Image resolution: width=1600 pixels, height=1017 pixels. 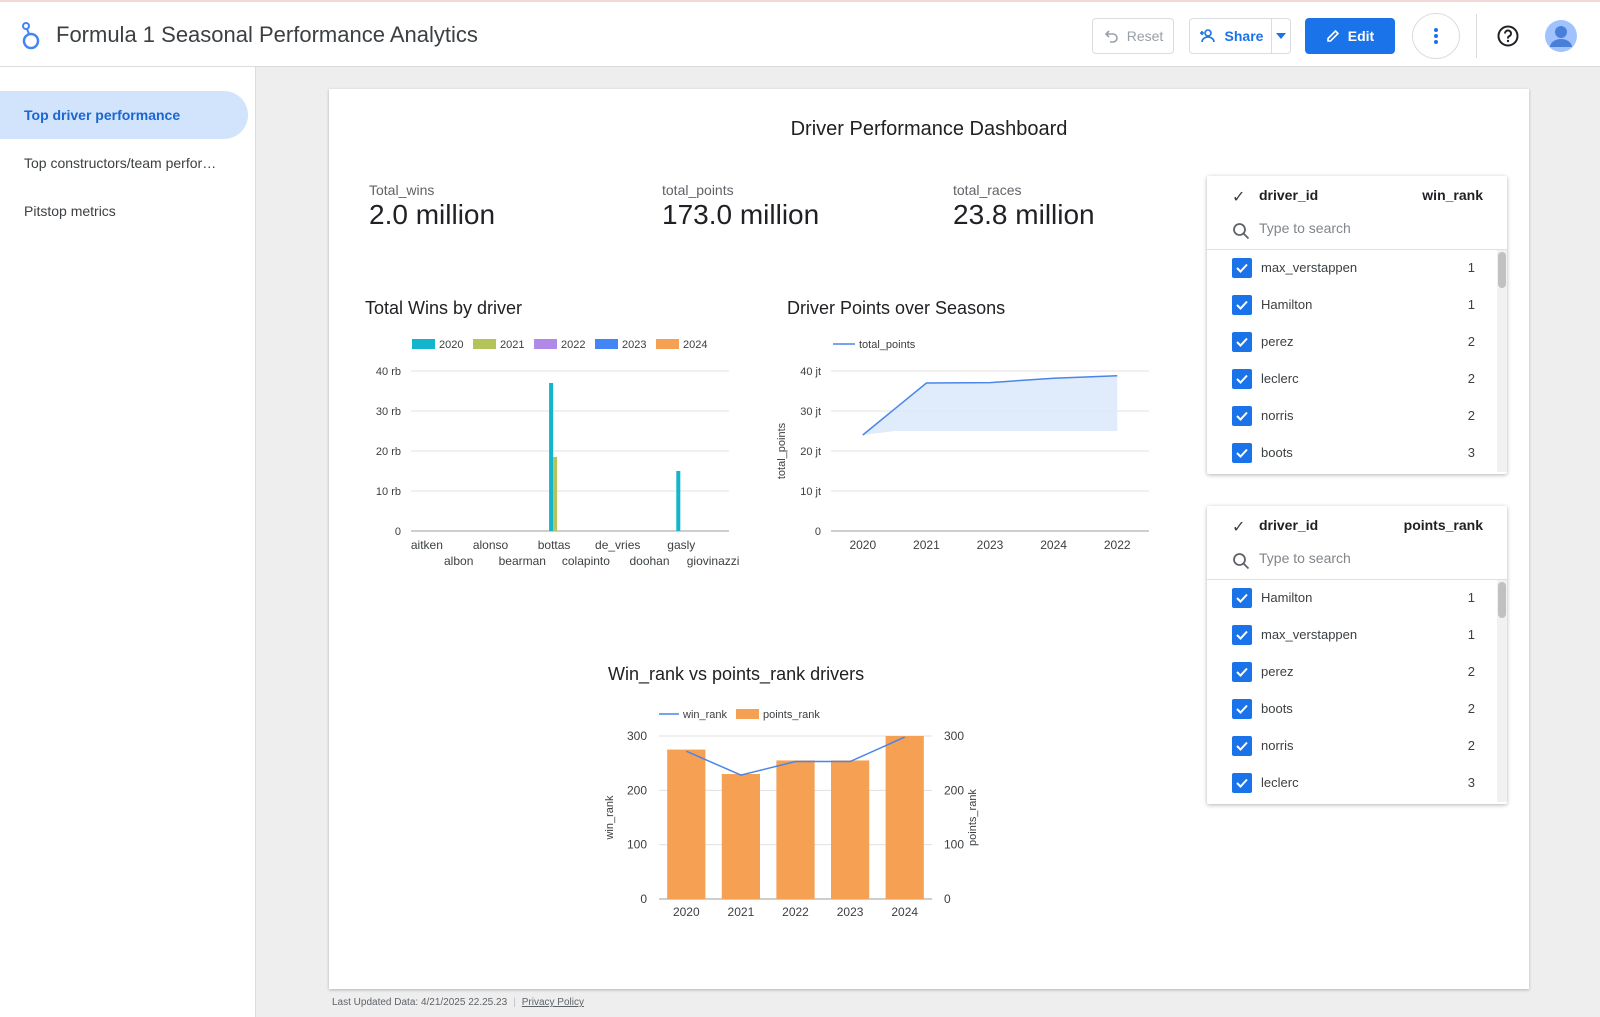 What do you see at coordinates (1133, 36) in the screenshot?
I see `reset-button: Reset` at bounding box center [1133, 36].